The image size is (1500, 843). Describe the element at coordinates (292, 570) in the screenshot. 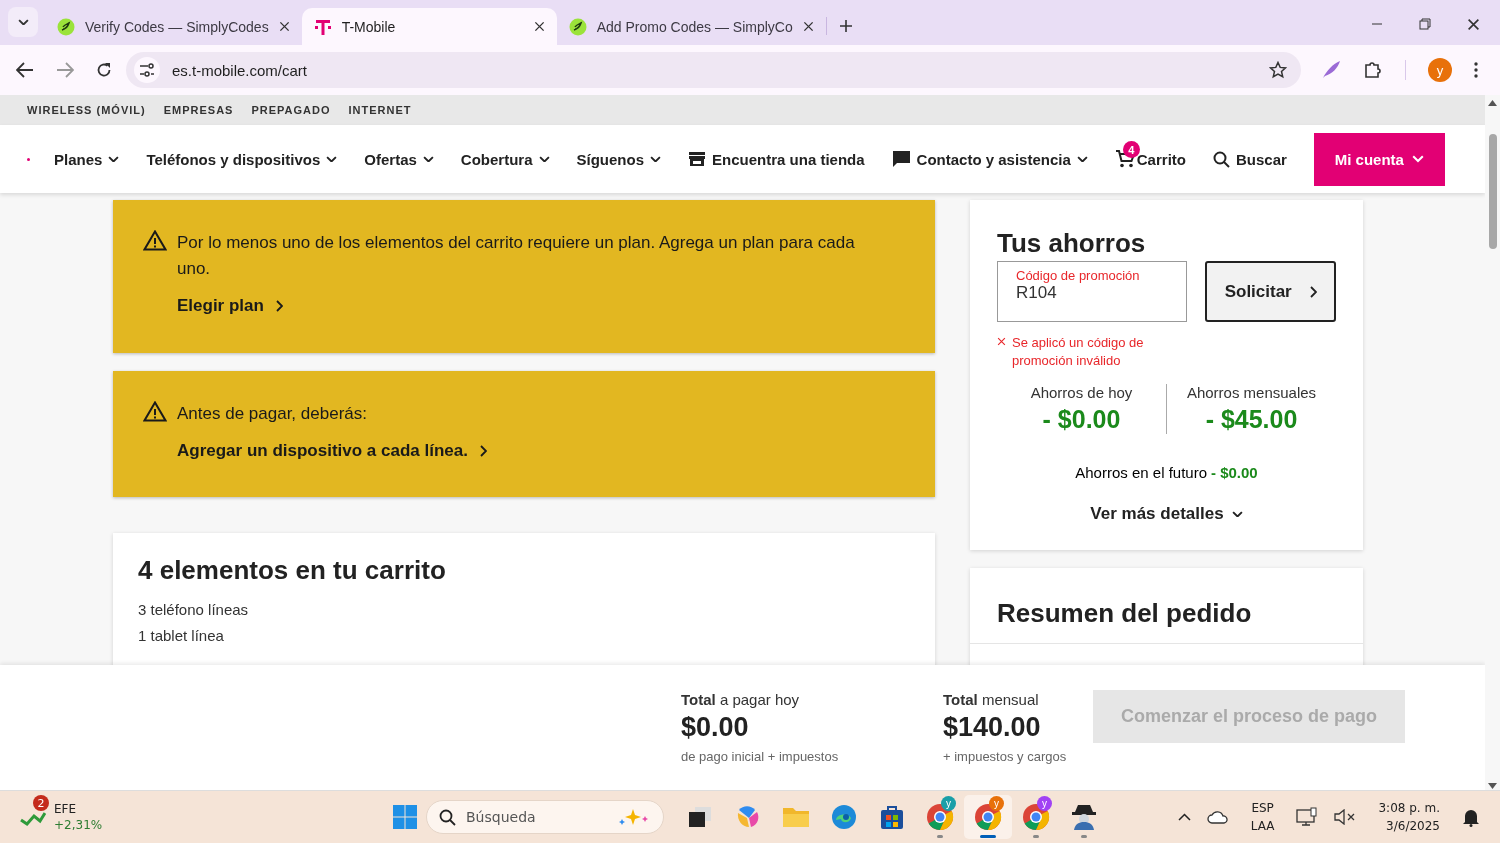

I see `section-heading: 4 elementos en tu carrito` at that location.